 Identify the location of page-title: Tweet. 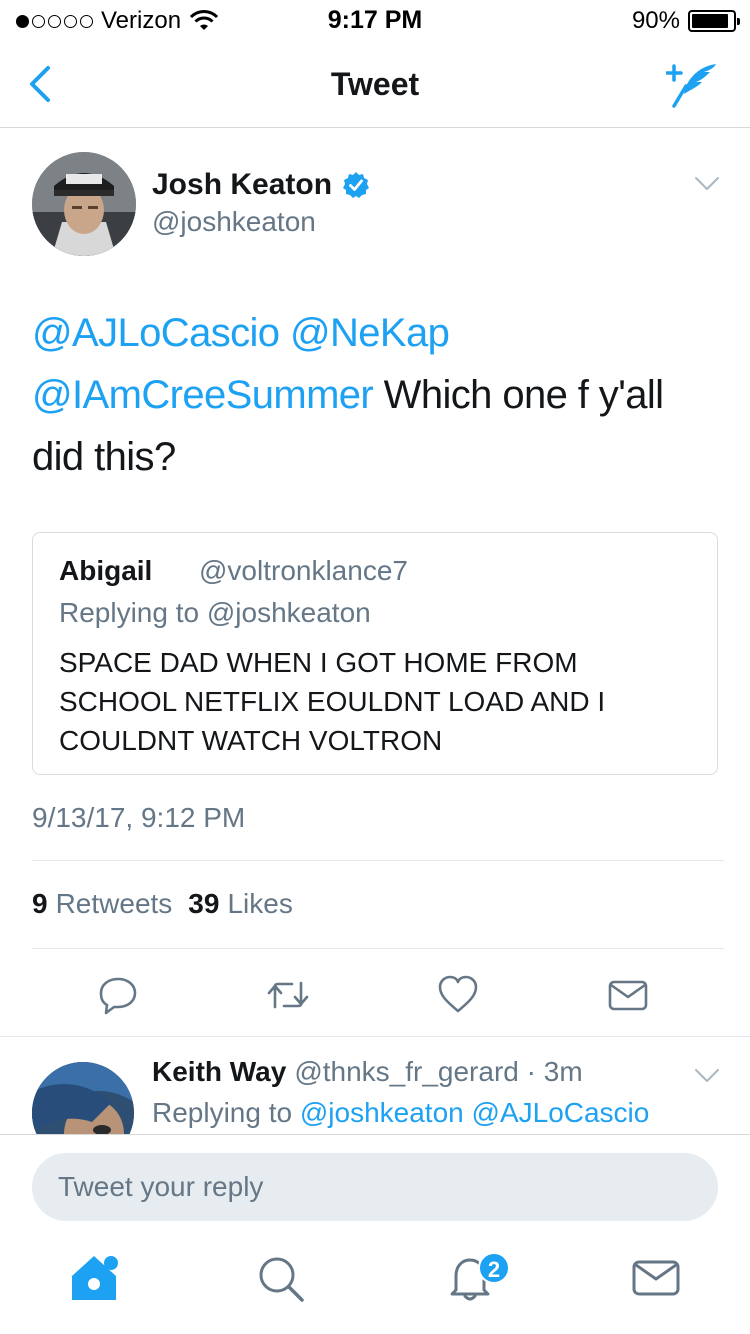
(375, 84).